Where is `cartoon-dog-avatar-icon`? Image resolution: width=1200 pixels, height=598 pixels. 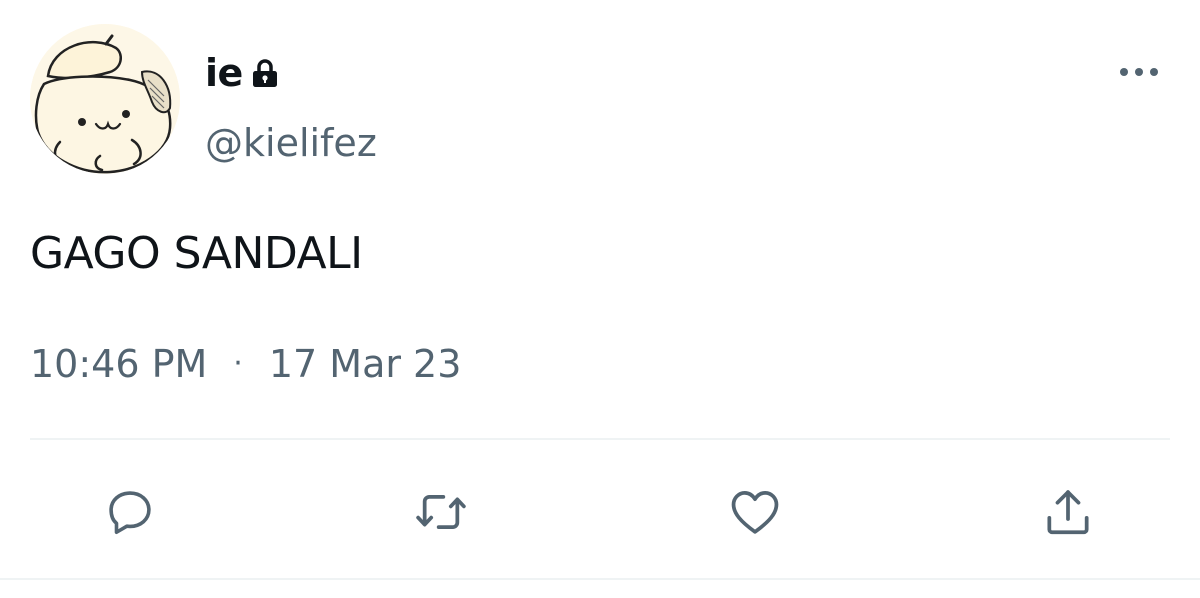 cartoon-dog-avatar-icon is located at coordinates (105, 99).